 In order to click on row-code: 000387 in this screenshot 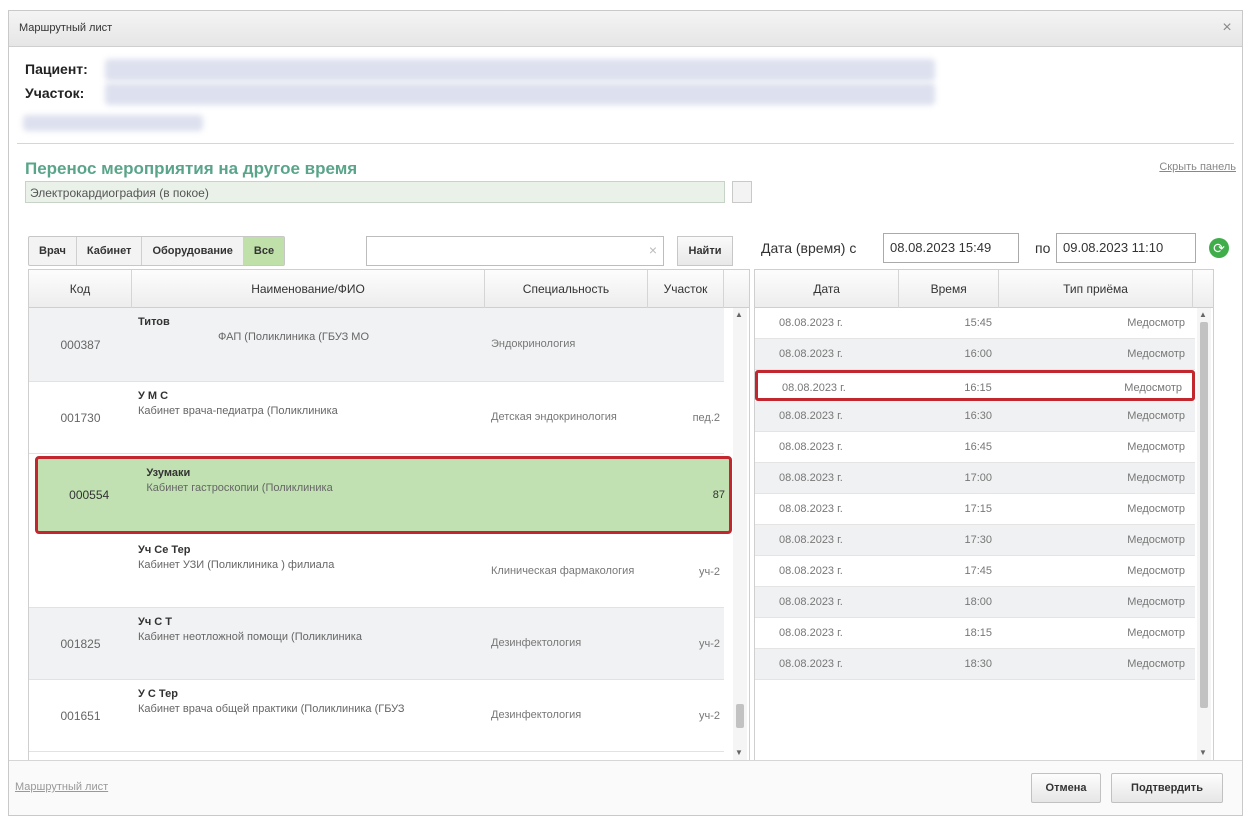, I will do `click(80, 344)`.